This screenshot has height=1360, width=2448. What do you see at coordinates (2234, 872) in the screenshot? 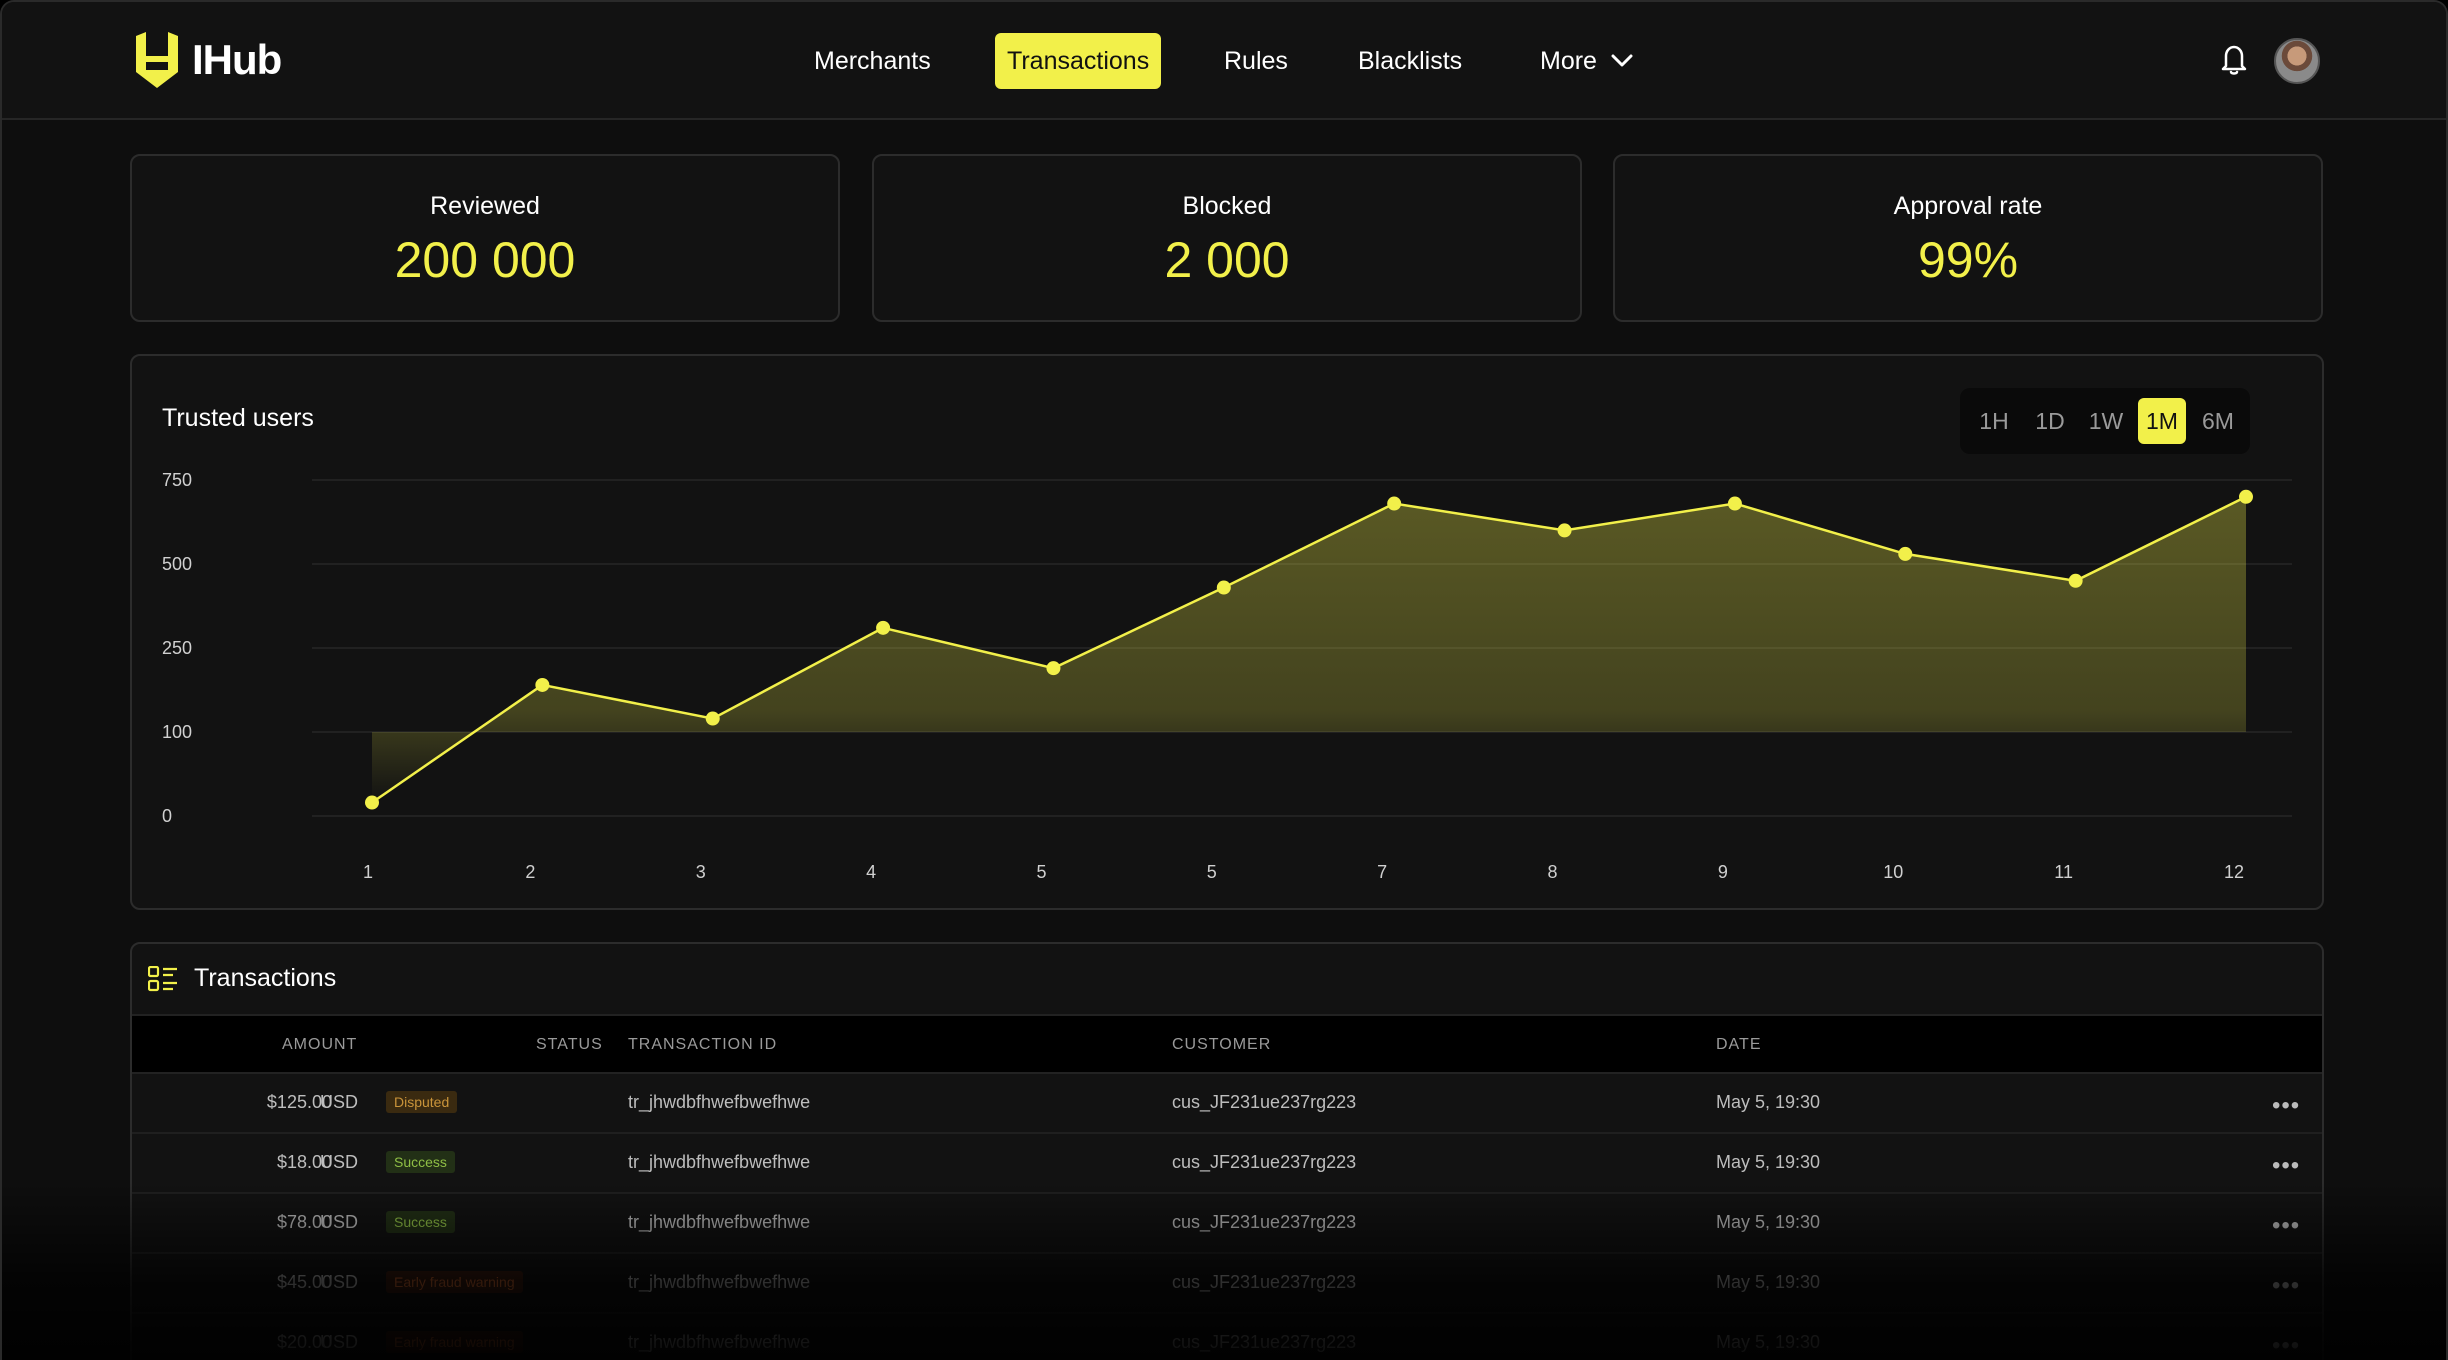
I see `x-tick-label: 12` at bounding box center [2234, 872].